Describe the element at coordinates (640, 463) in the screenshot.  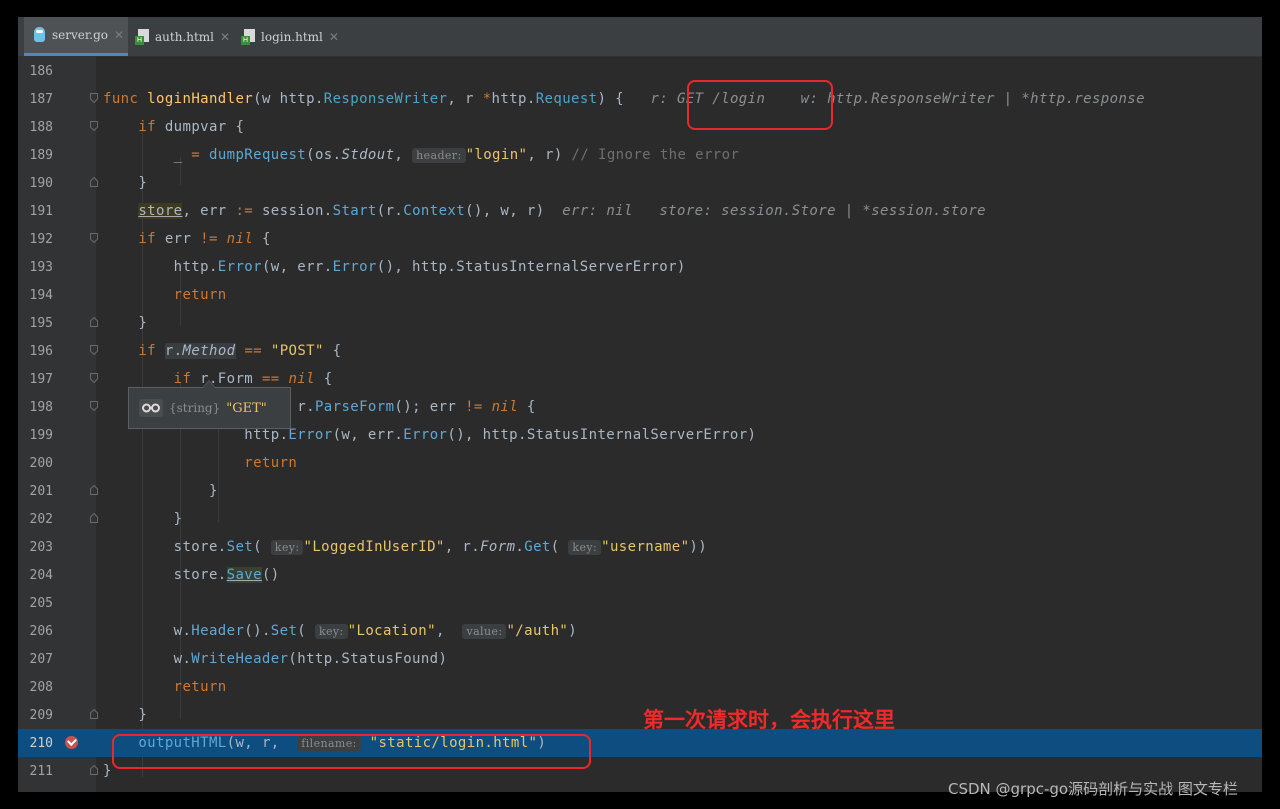
I see `code-line: 200 return` at that location.